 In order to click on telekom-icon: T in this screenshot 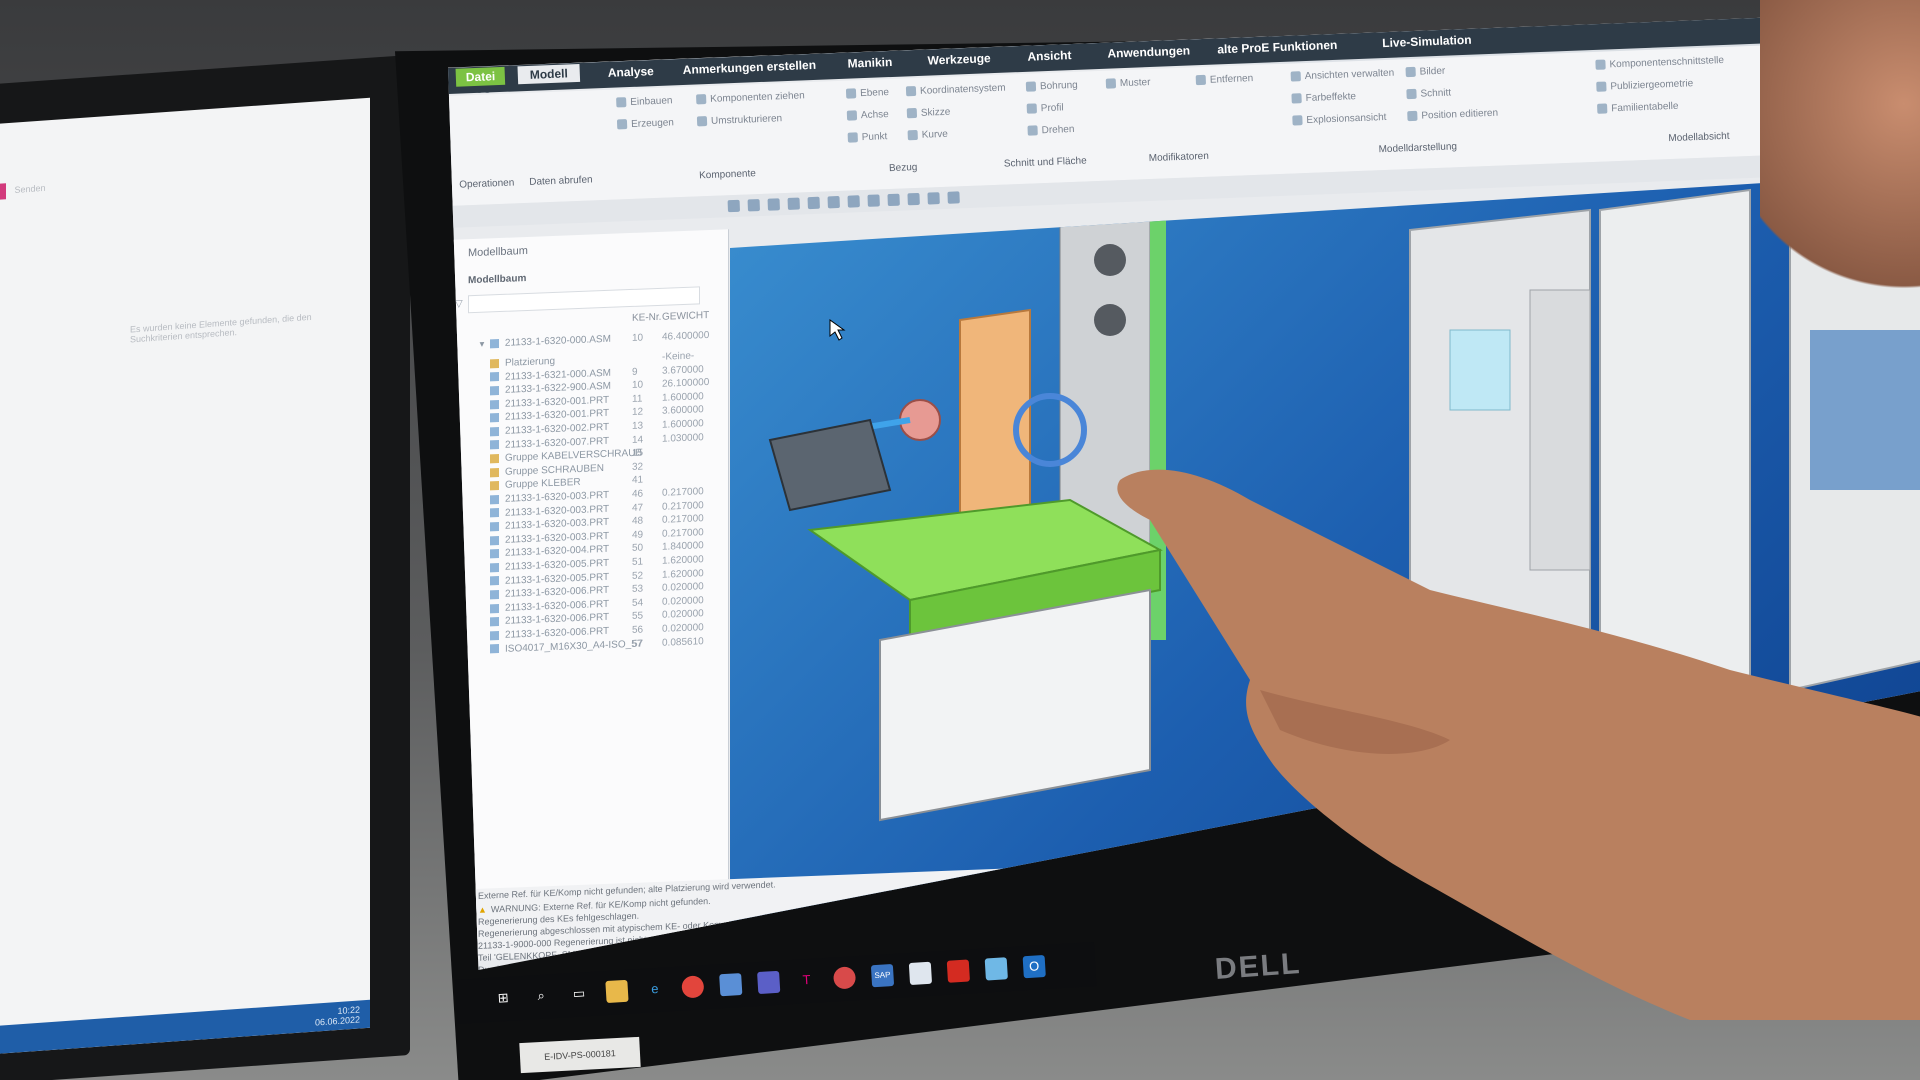, I will do `click(806, 980)`.